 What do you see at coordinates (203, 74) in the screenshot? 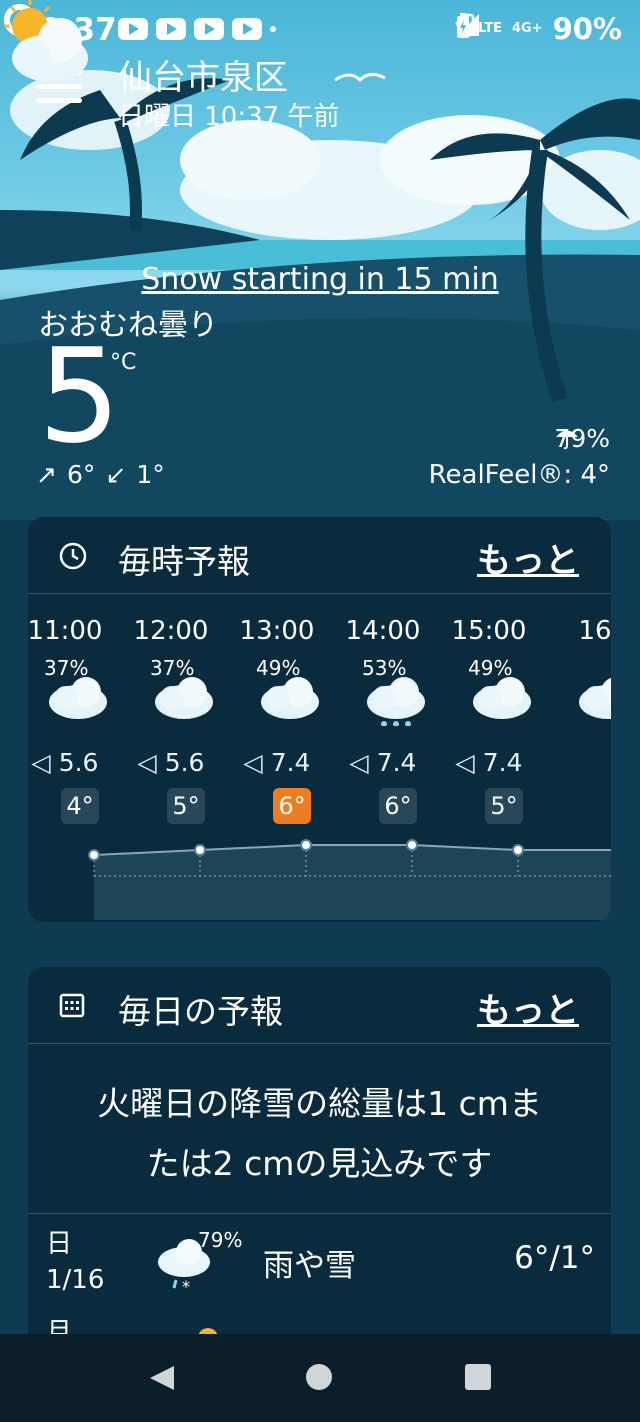
I see `location-name: 仙台市泉区` at bounding box center [203, 74].